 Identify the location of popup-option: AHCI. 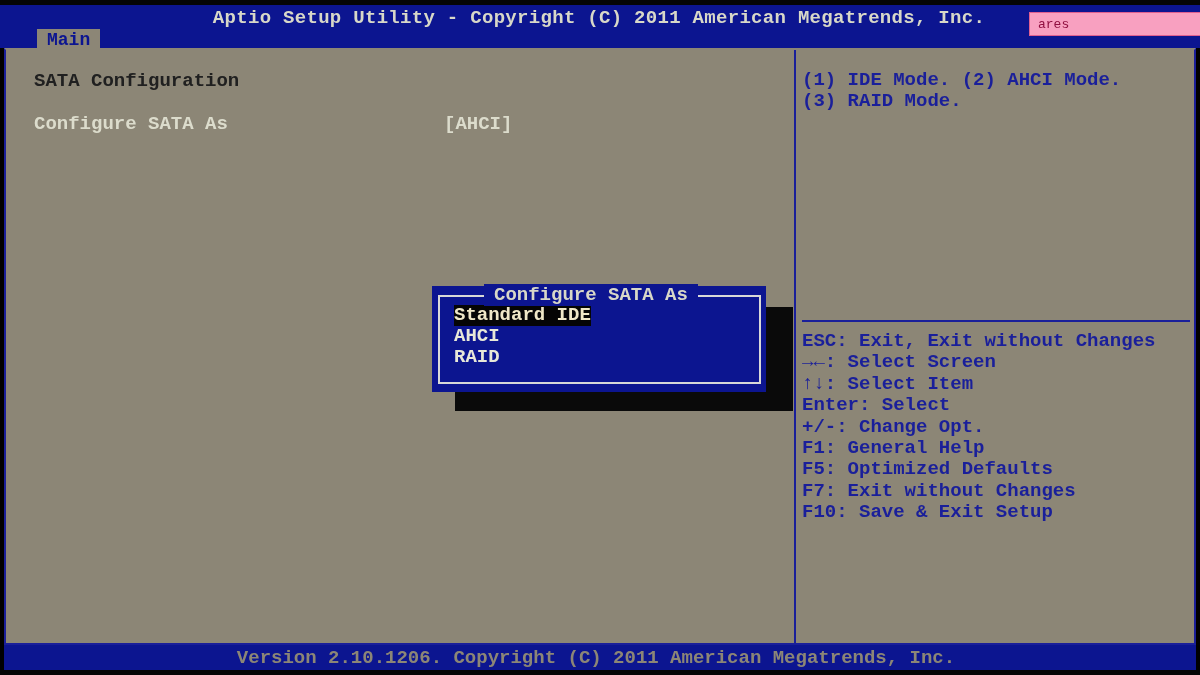
(477, 336).